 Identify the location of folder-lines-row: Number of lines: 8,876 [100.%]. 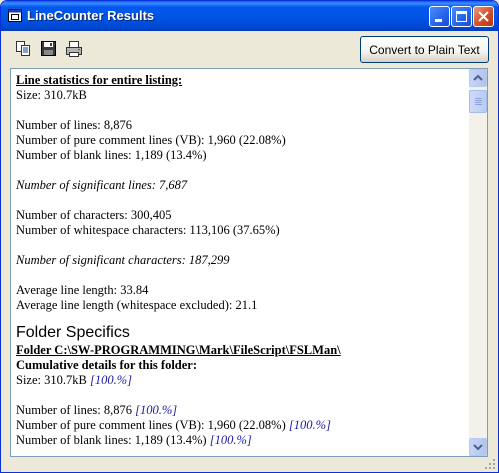
(242, 410).